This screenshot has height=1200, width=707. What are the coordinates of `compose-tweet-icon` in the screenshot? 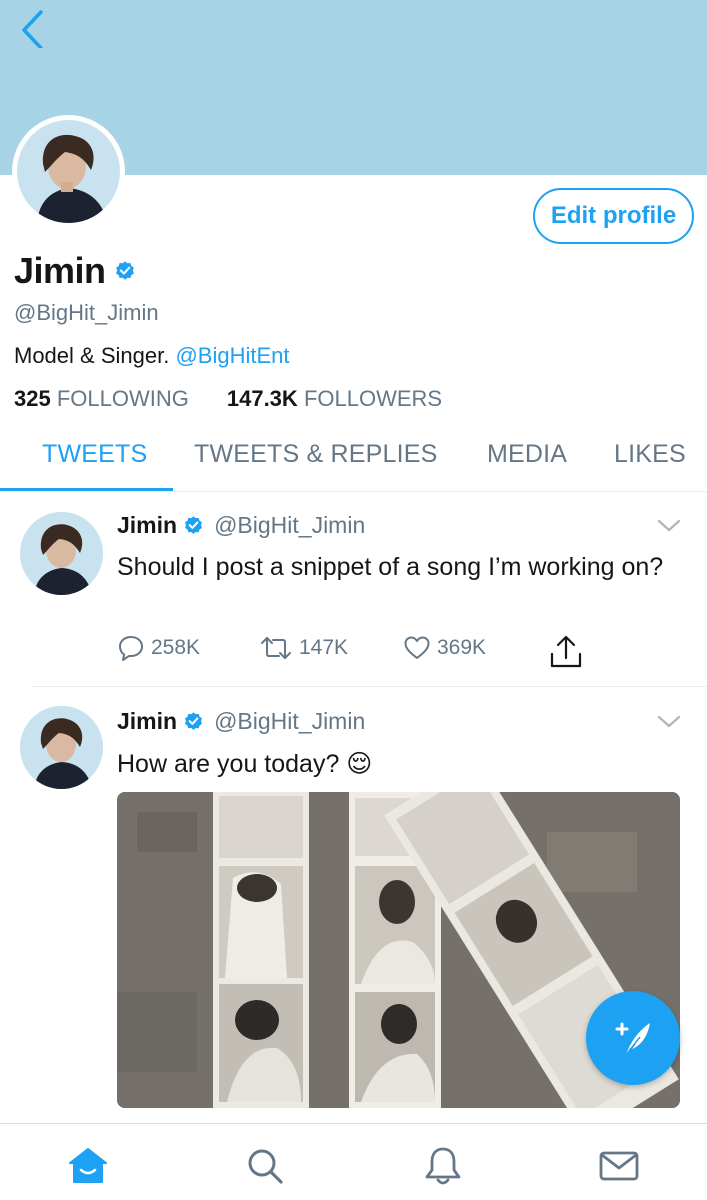 It's located at (632, 1039).